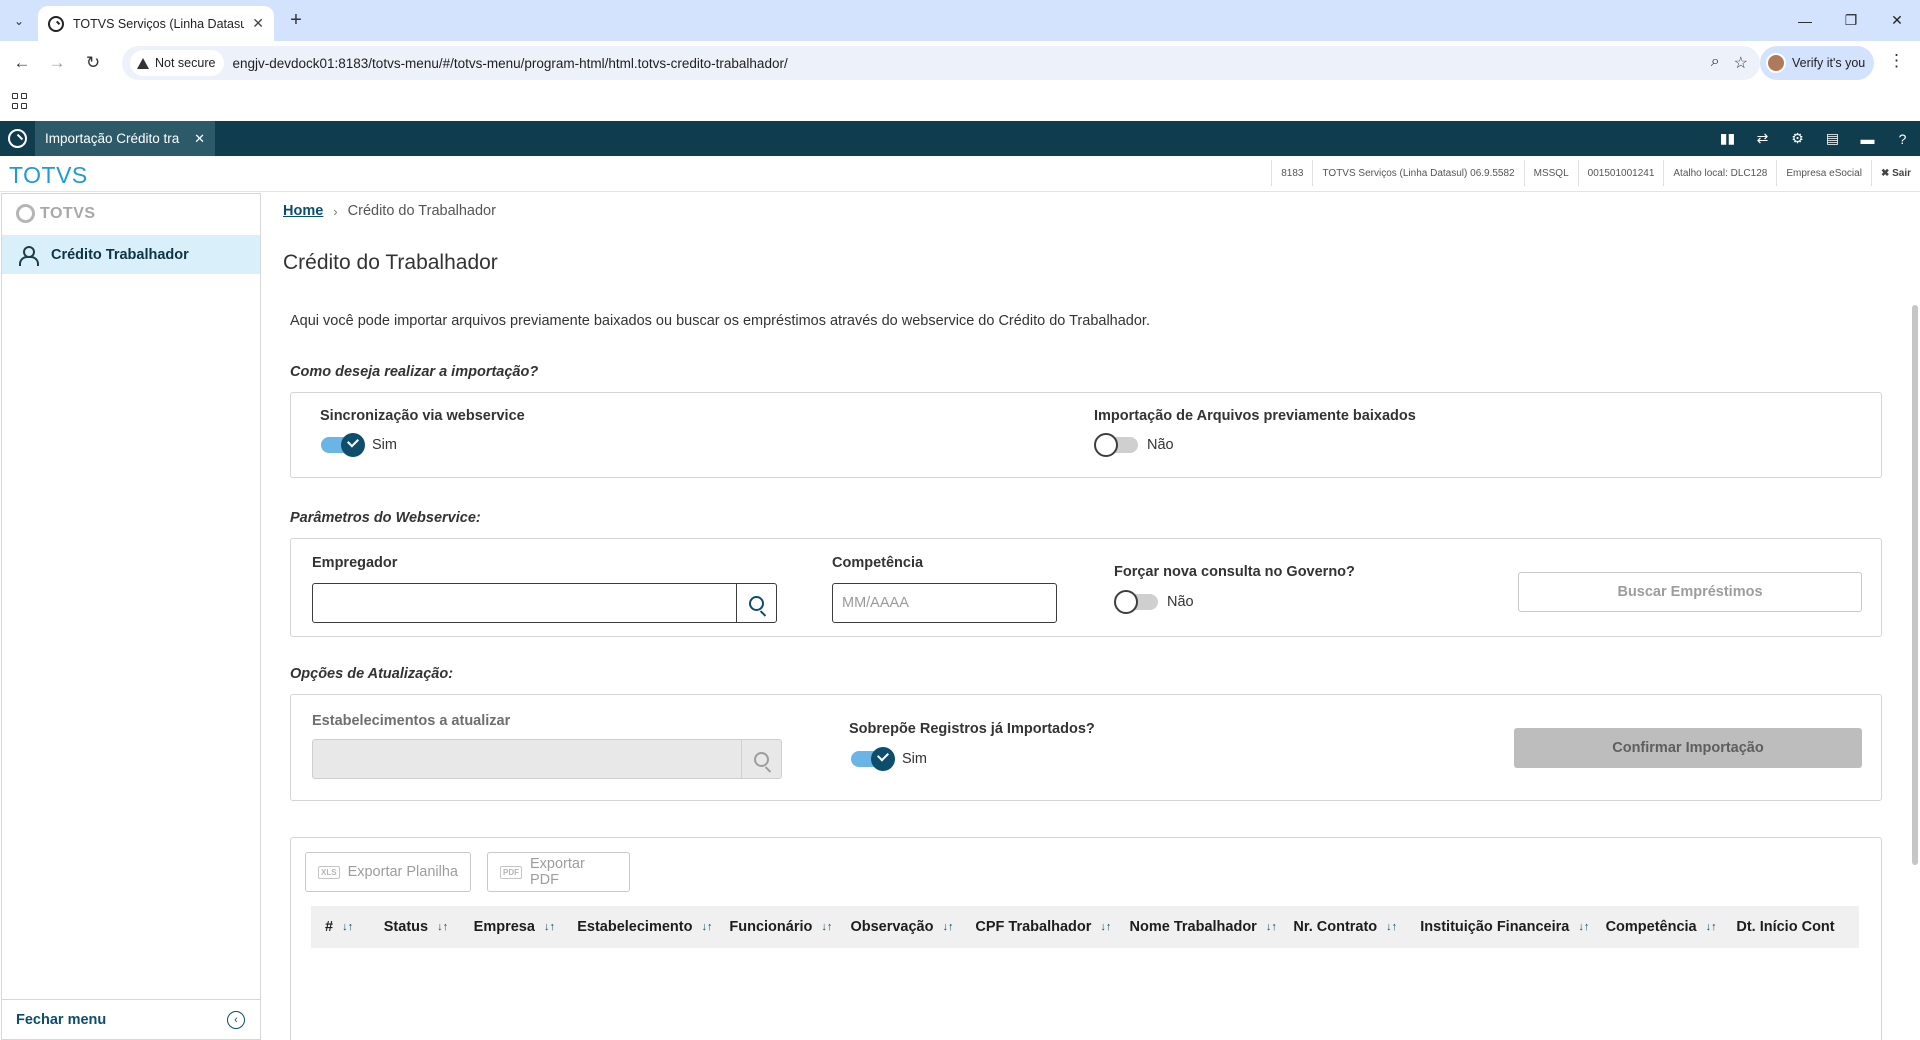 The height and width of the screenshot is (1040, 1920). What do you see at coordinates (1805, 20) in the screenshot?
I see `minimize-icon: —` at bounding box center [1805, 20].